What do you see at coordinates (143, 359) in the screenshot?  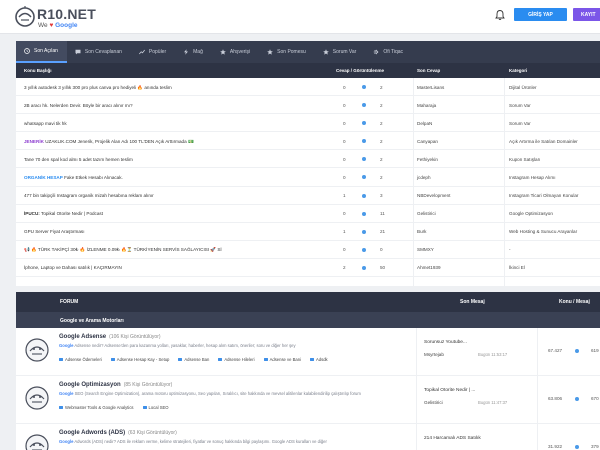 I see `subforum-label: Adsense Hesap Kay - Setup` at bounding box center [143, 359].